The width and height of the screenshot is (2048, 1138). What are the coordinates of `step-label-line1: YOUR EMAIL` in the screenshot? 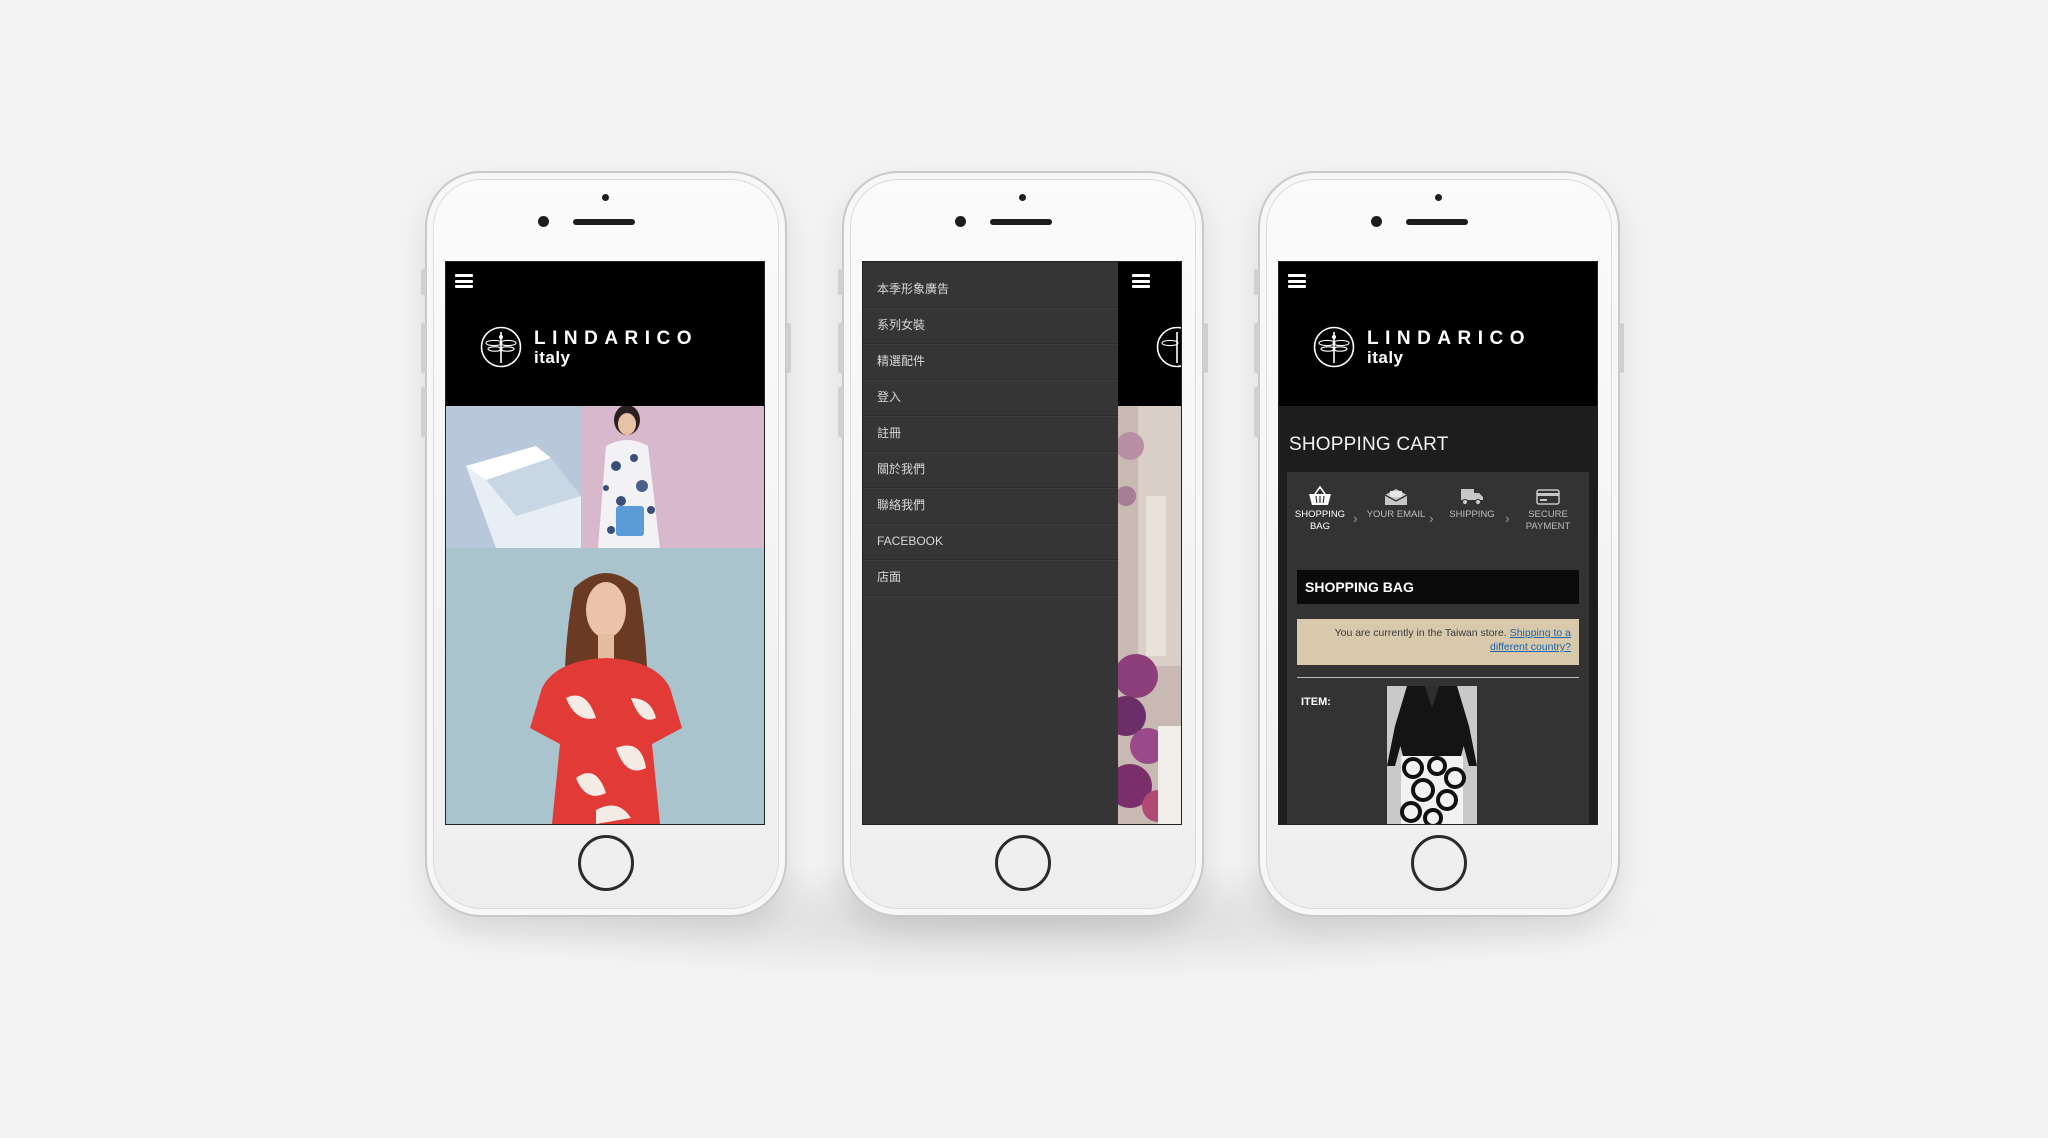 It's located at (1396, 514).